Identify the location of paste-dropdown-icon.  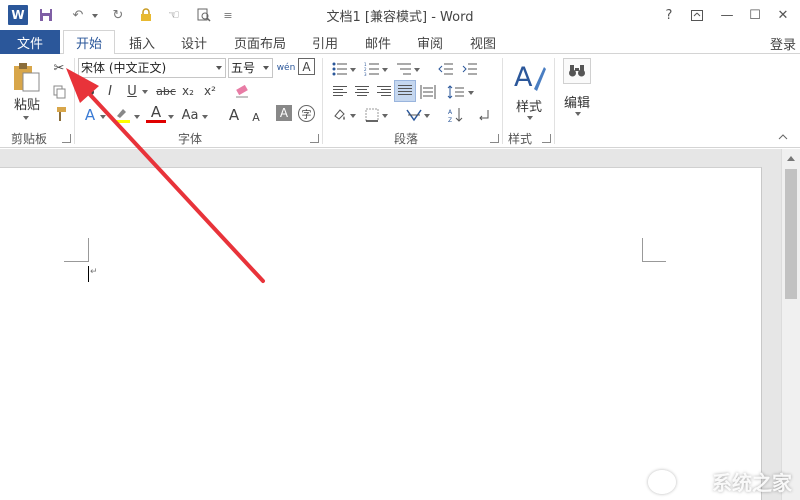
(26, 118).